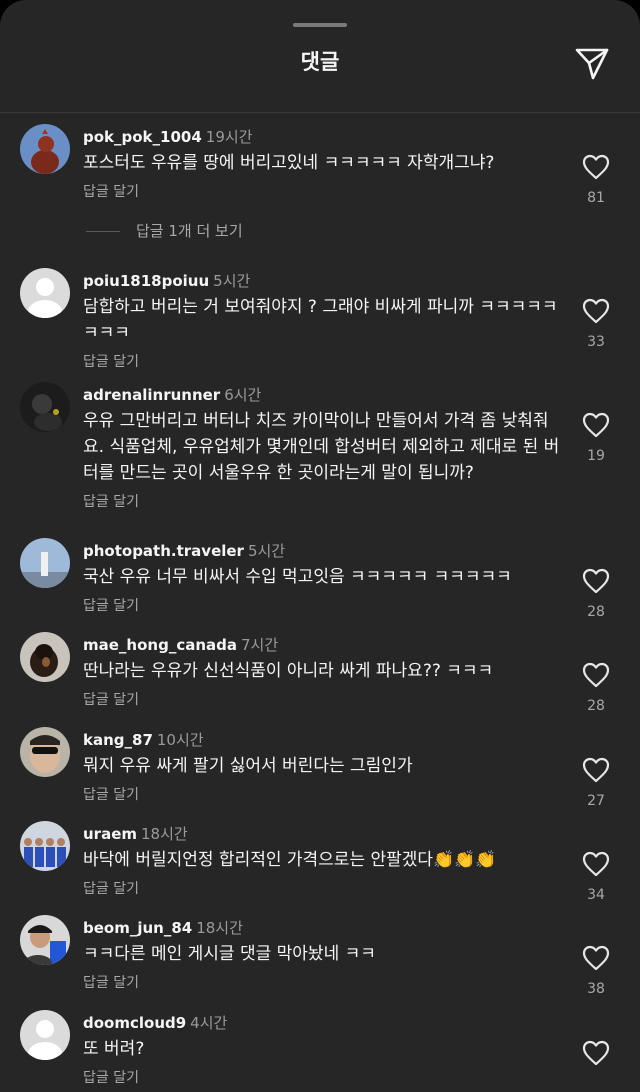 The height and width of the screenshot is (1092, 640). I want to click on comment-text: 딴나라는 우유가 신선식품이 아니라 싸게 파나요?? ㅋㅋㅋ, so click(288, 671).